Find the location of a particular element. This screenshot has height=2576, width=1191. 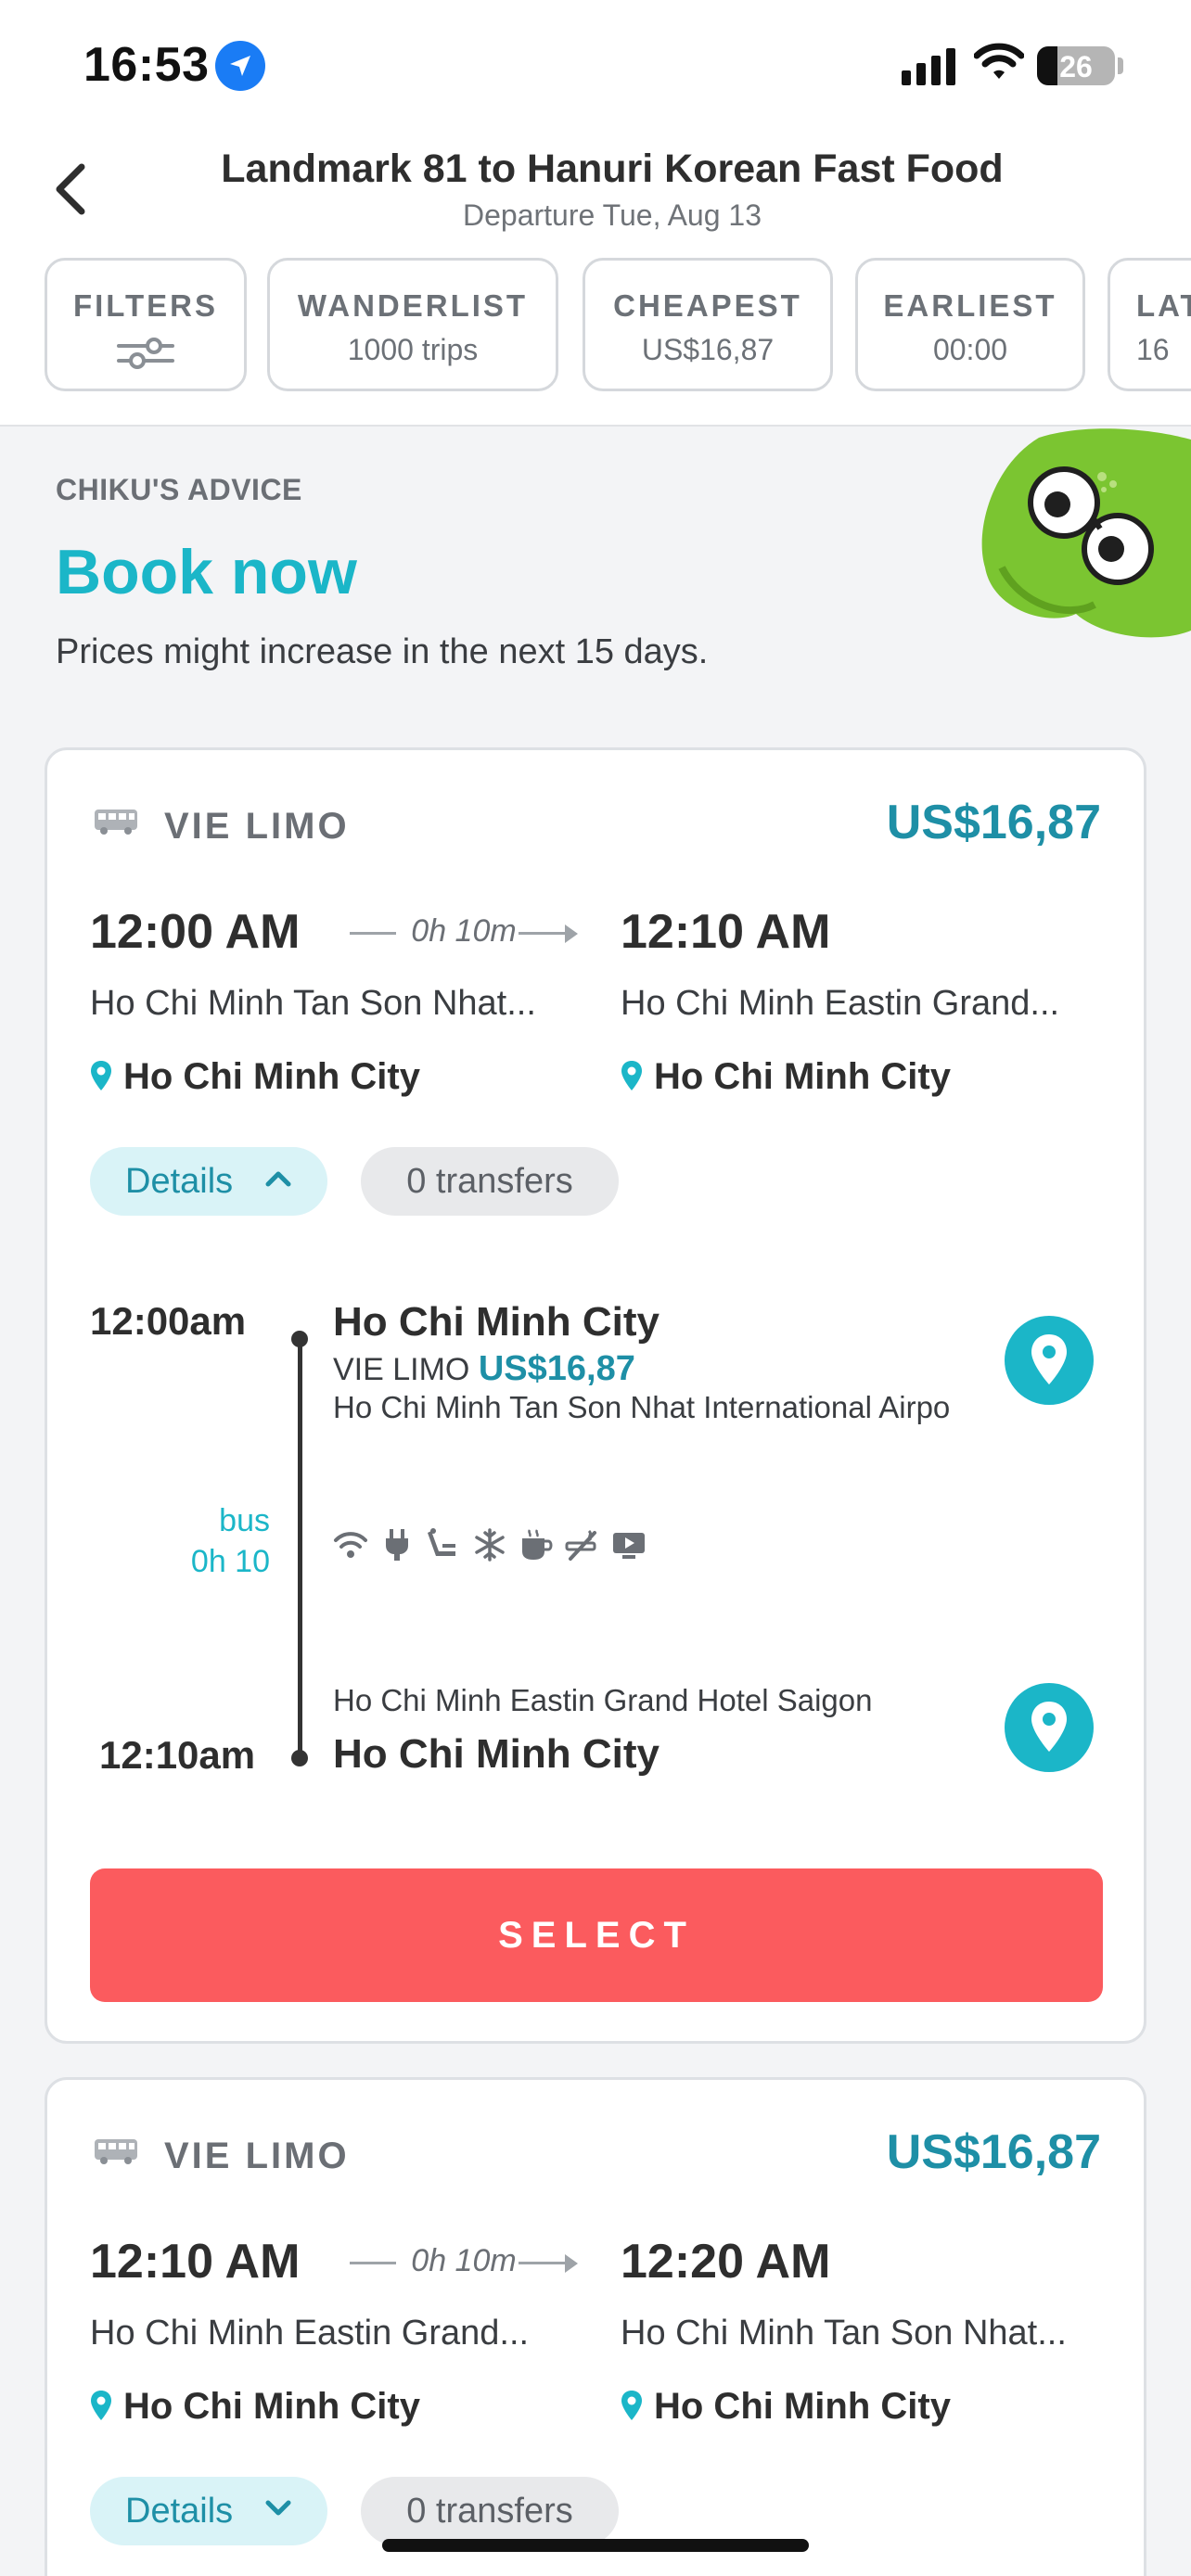

route-title: Landmark 81 to Hanuri Korean Fast Food is located at coordinates (612, 169).